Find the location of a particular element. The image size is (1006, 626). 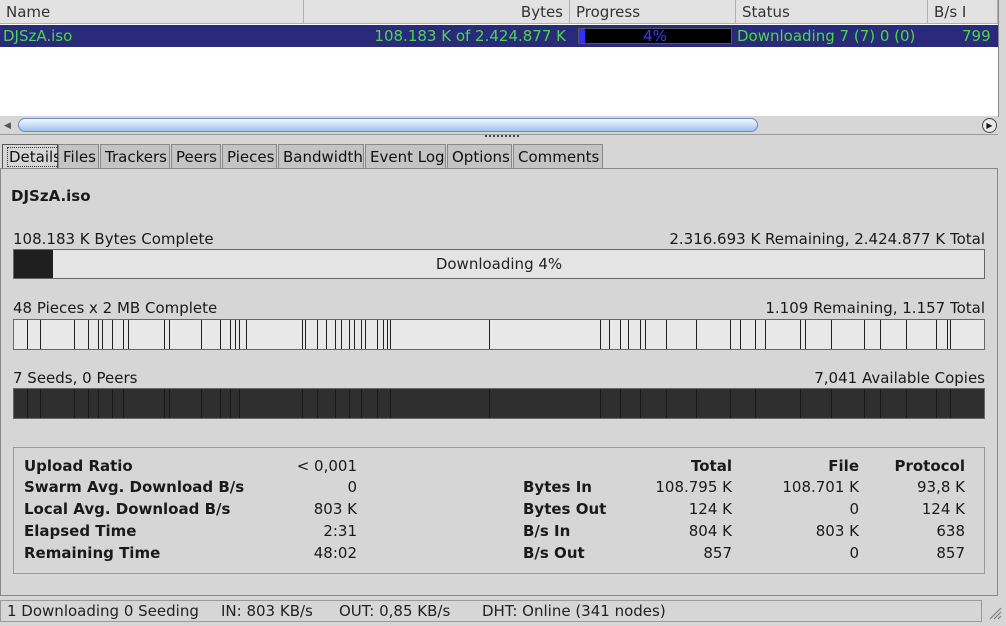

stat-row-label: B/s Out is located at coordinates (554, 553).